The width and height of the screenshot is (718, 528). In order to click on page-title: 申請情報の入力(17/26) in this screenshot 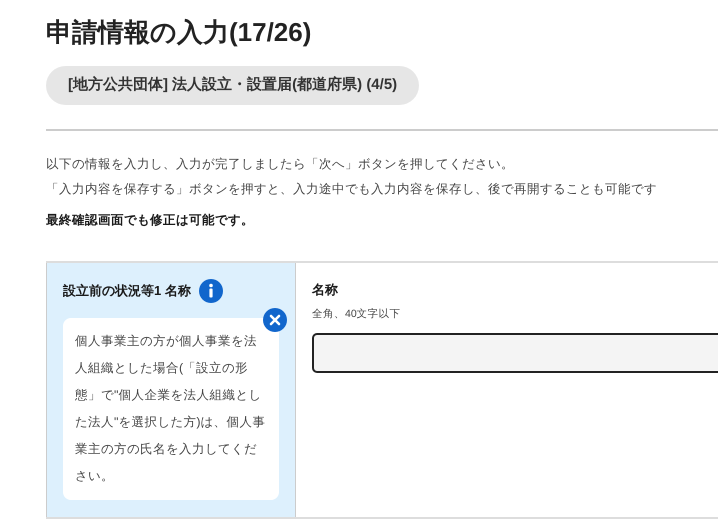, I will do `click(179, 32)`.